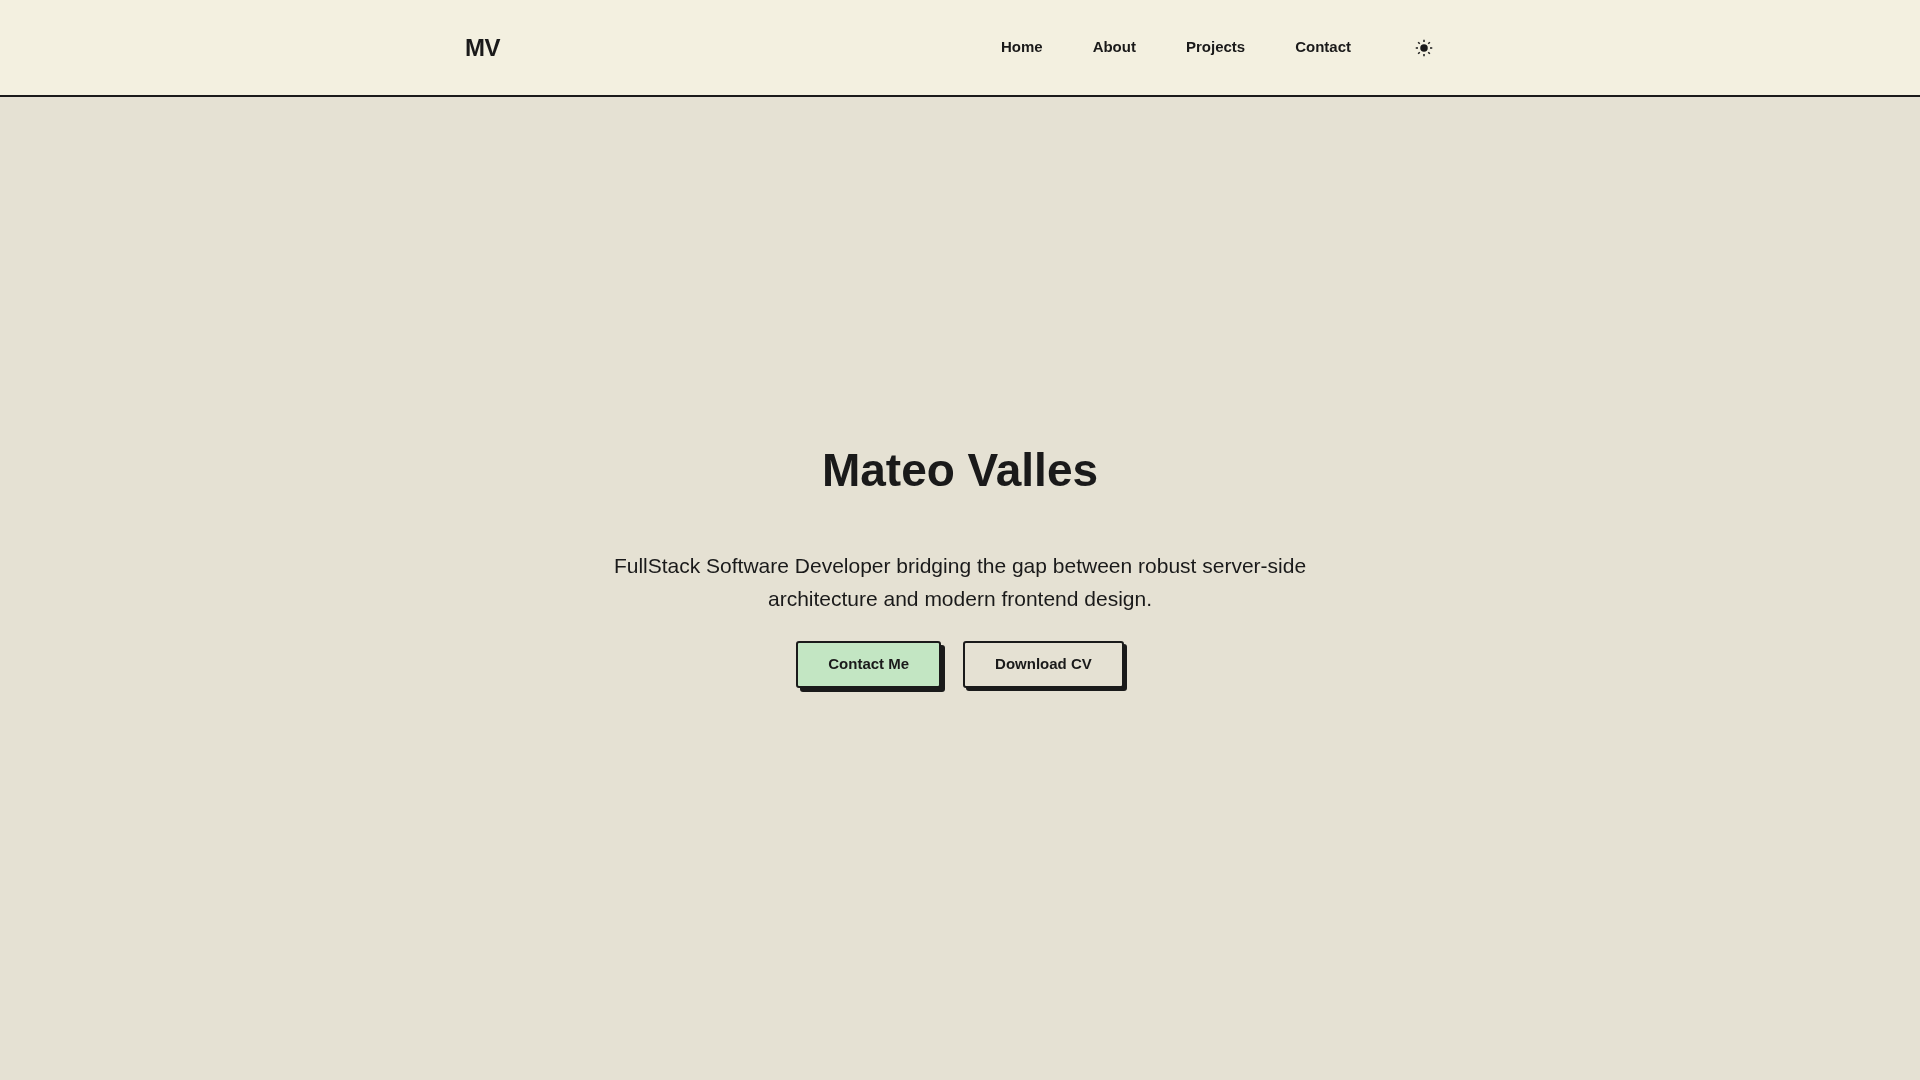 This screenshot has height=1080, width=1920. I want to click on sun-icon, so click(1424, 47).